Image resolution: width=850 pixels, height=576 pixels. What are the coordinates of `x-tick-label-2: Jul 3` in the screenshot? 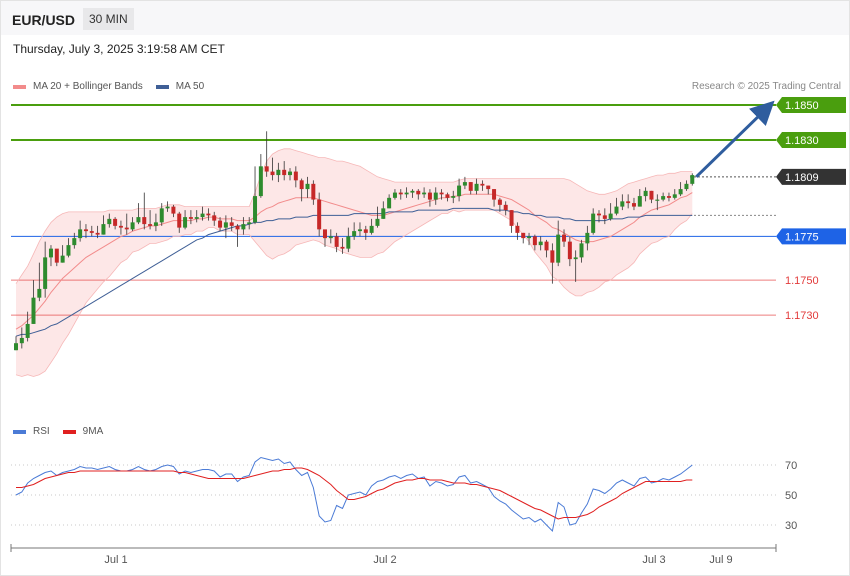 It's located at (653, 560).